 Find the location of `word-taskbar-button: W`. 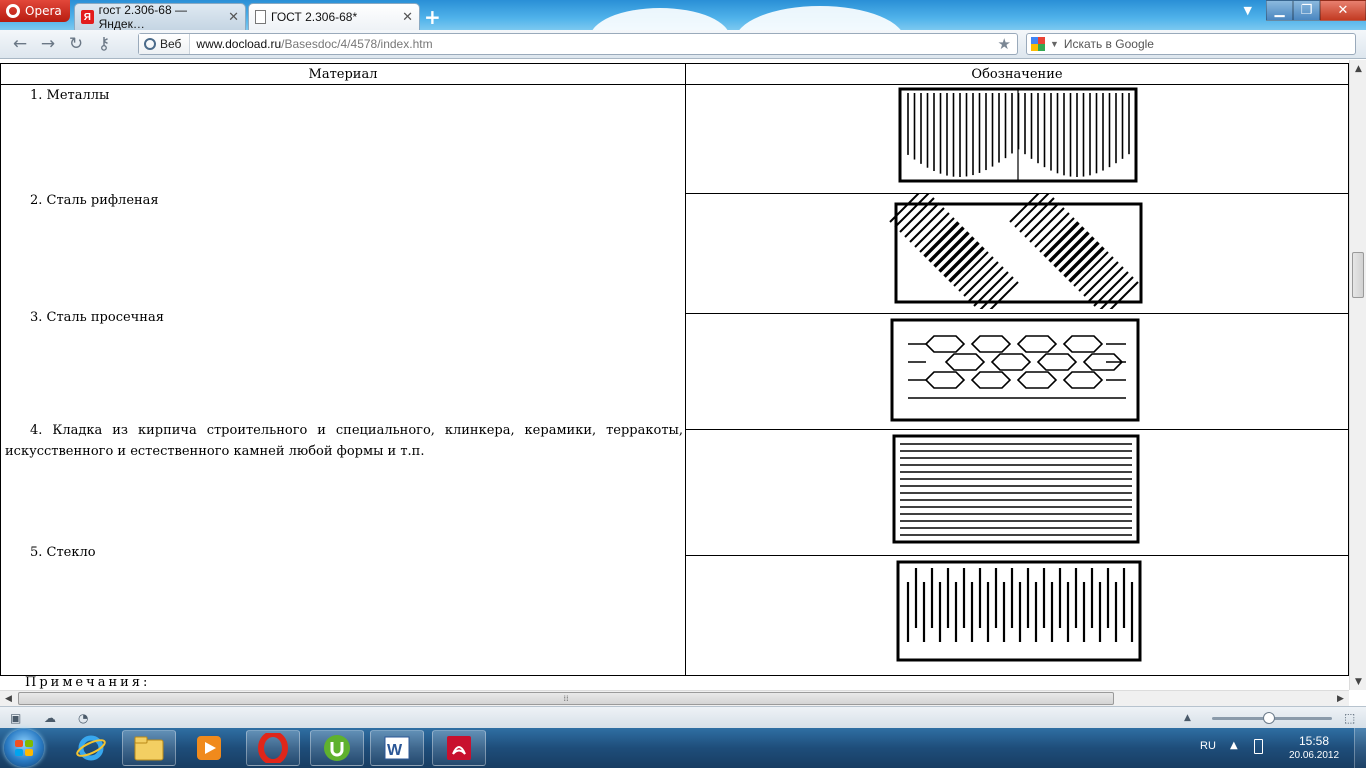

word-taskbar-button: W is located at coordinates (397, 748).